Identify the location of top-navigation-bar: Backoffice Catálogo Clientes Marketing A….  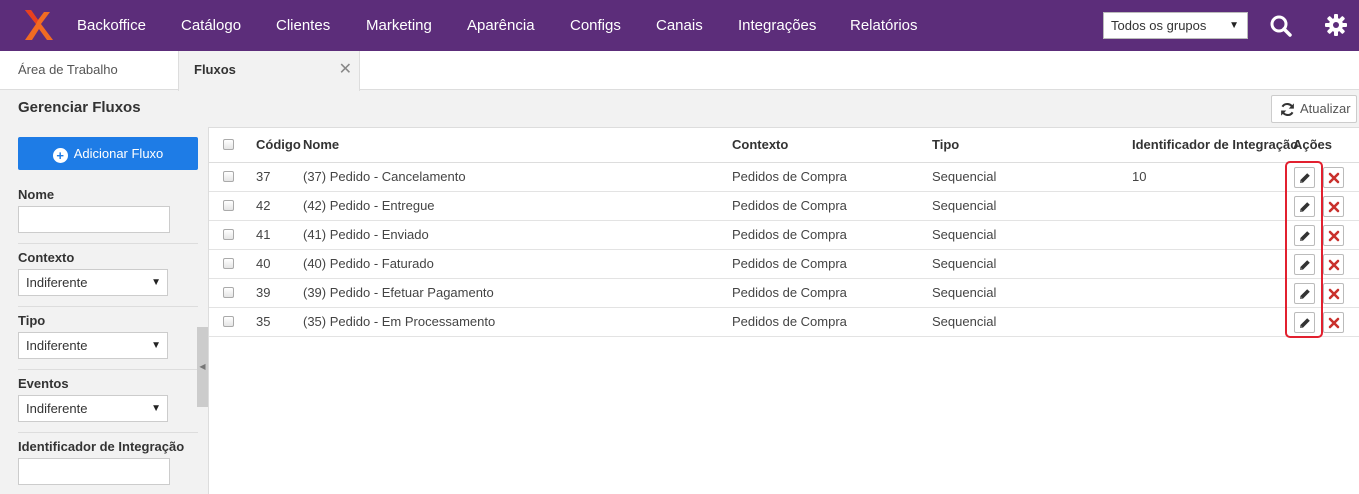
(679, 25).